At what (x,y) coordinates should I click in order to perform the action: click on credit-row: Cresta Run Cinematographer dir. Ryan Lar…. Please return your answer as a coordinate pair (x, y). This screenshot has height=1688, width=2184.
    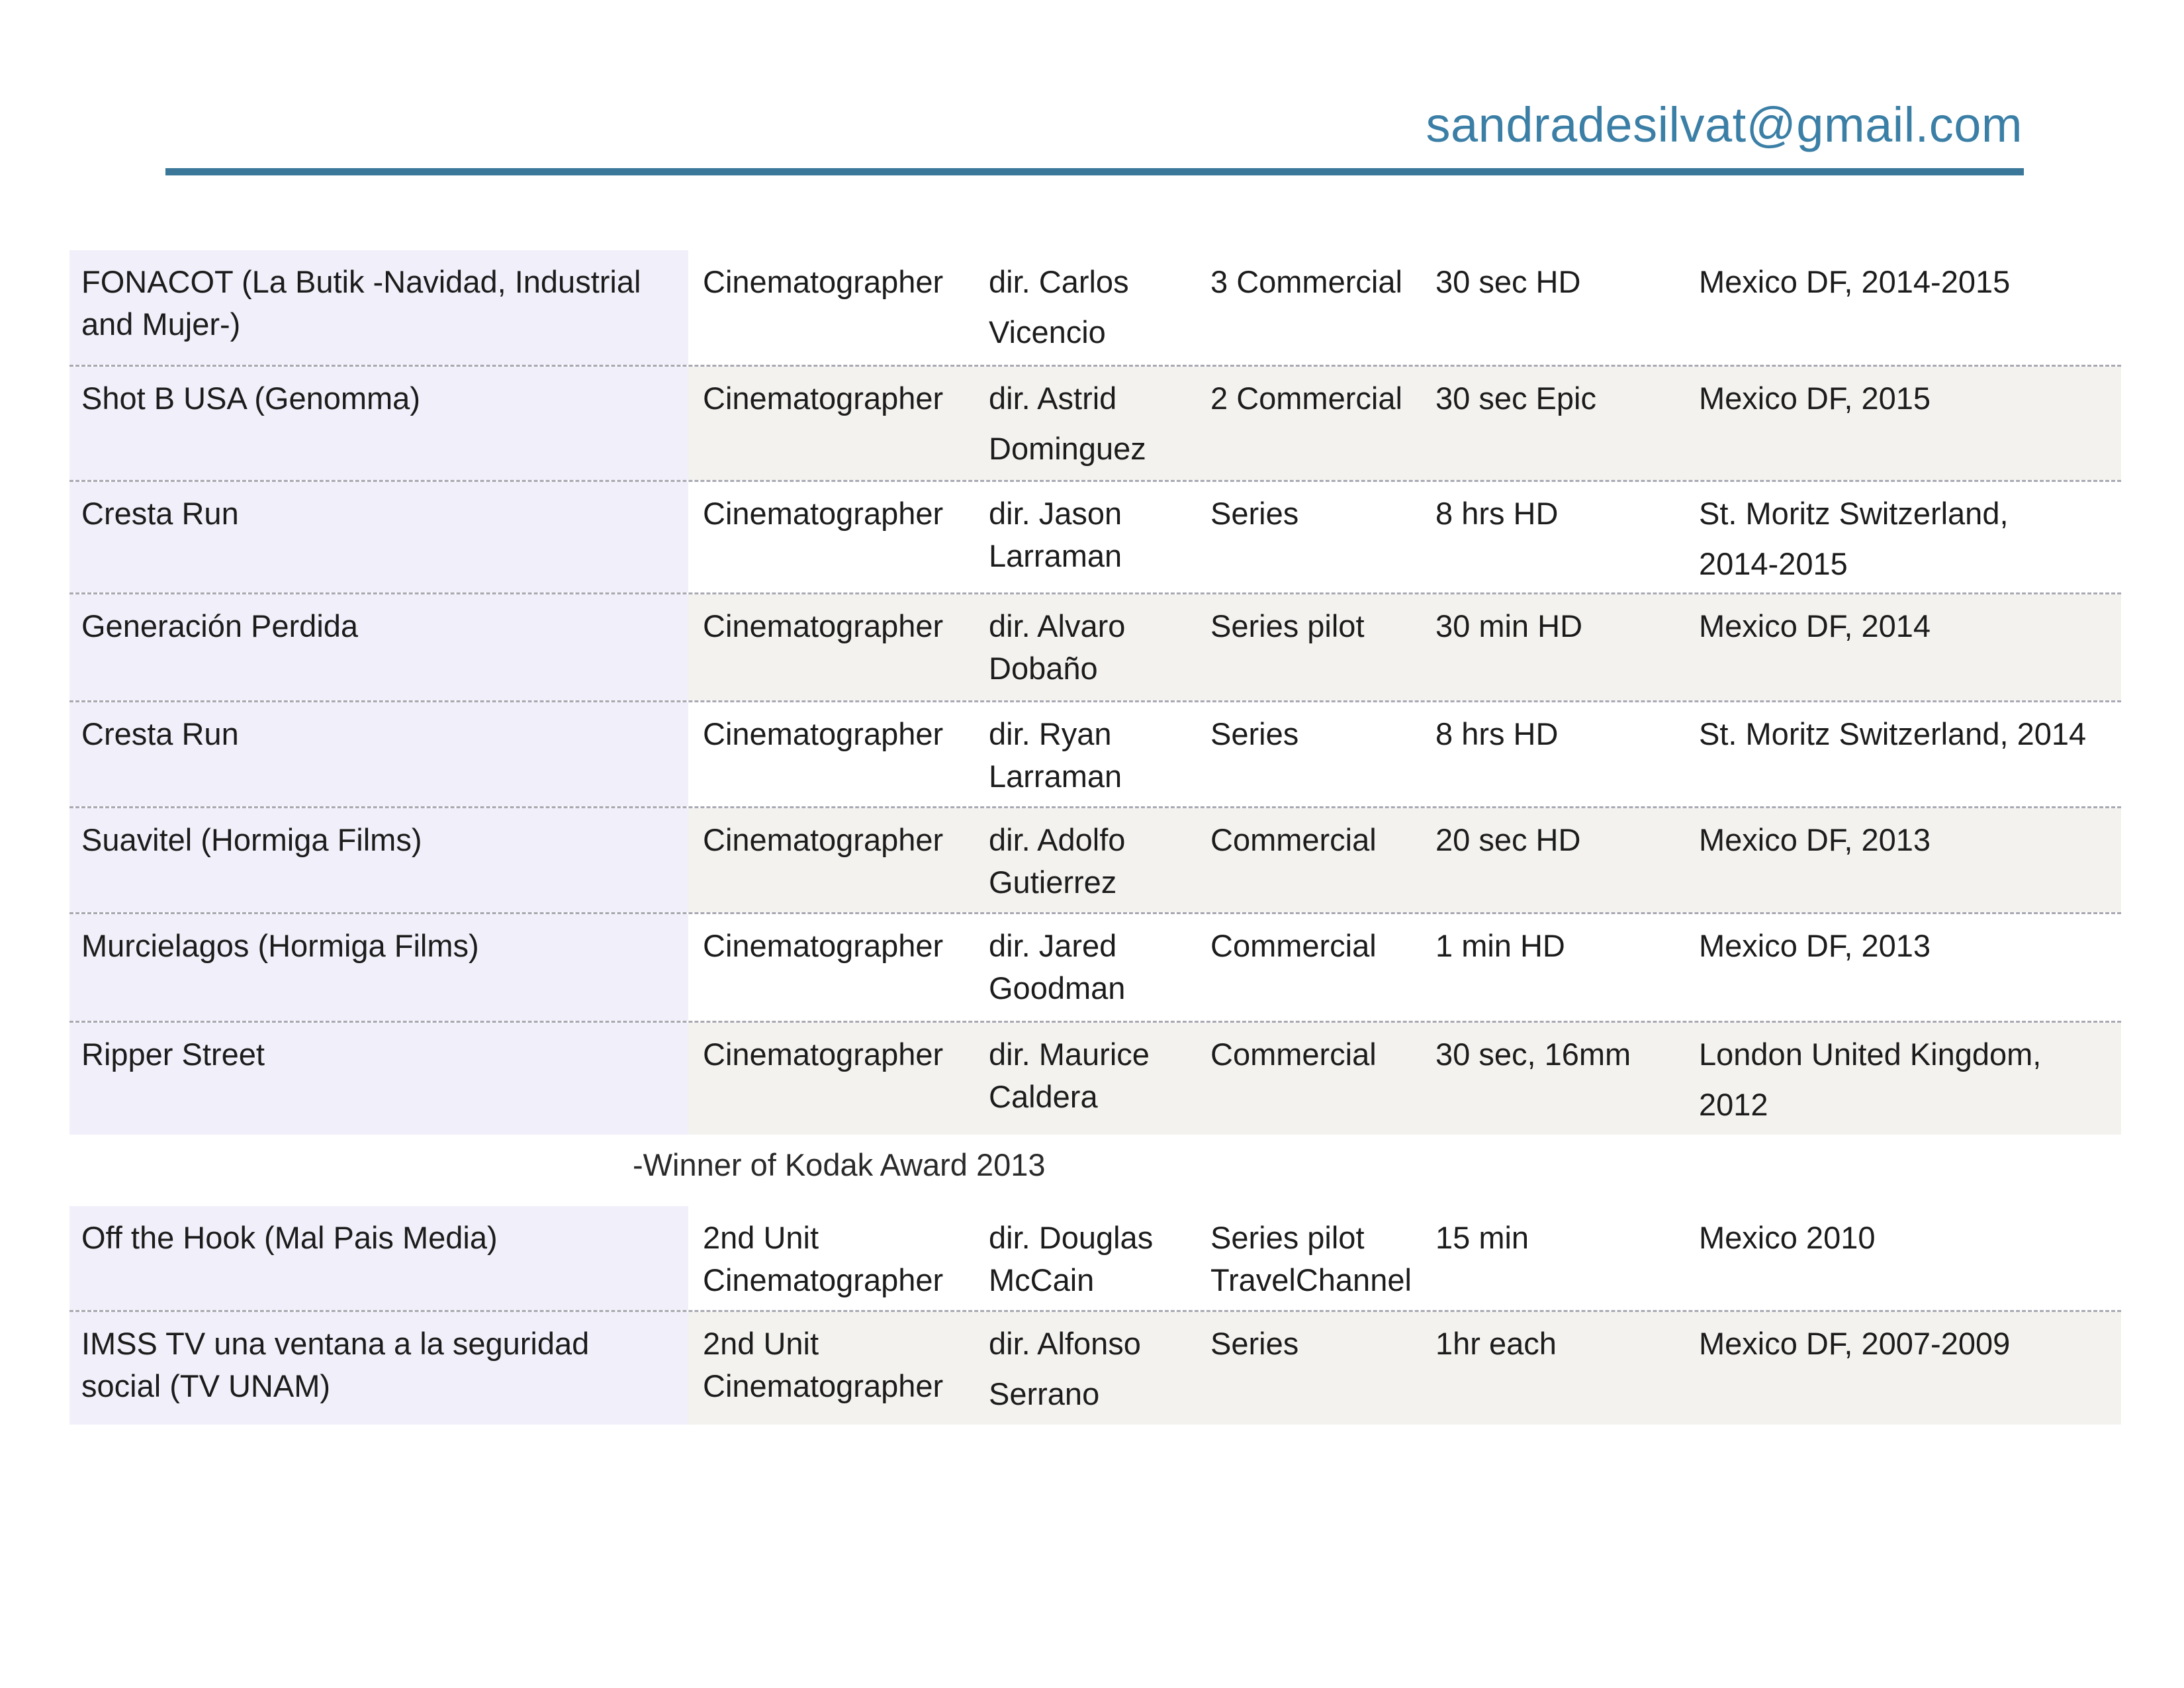
    Looking at the image, I should click on (1095, 755).